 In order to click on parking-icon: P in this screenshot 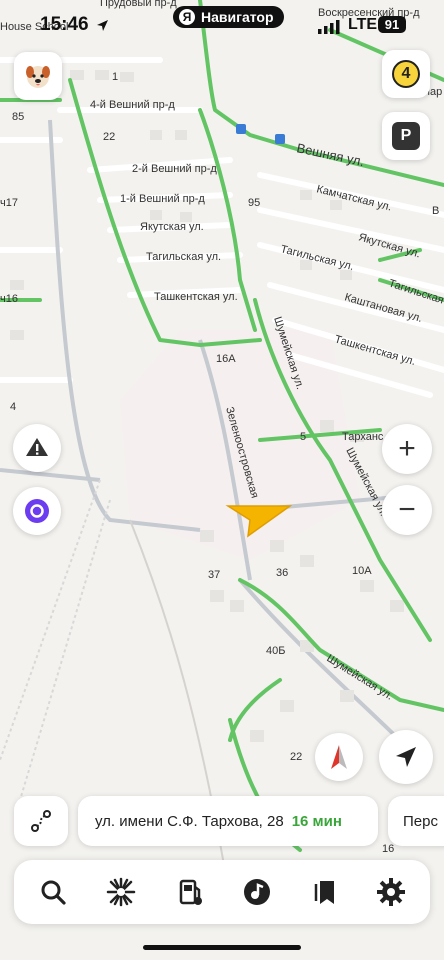, I will do `click(406, 136)`.